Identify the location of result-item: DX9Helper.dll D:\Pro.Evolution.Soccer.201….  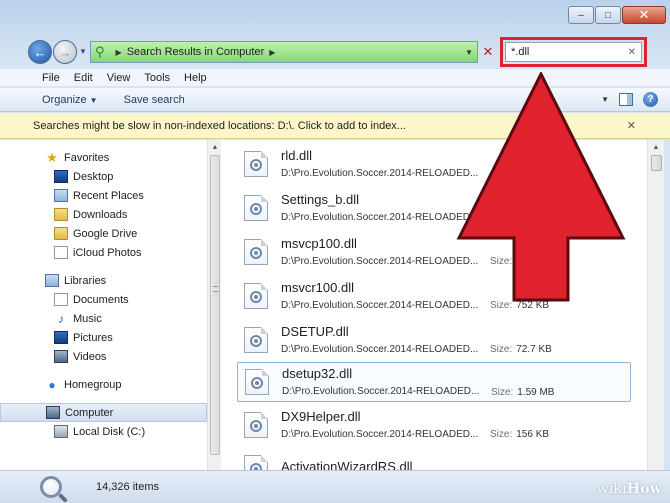
(434, 425).